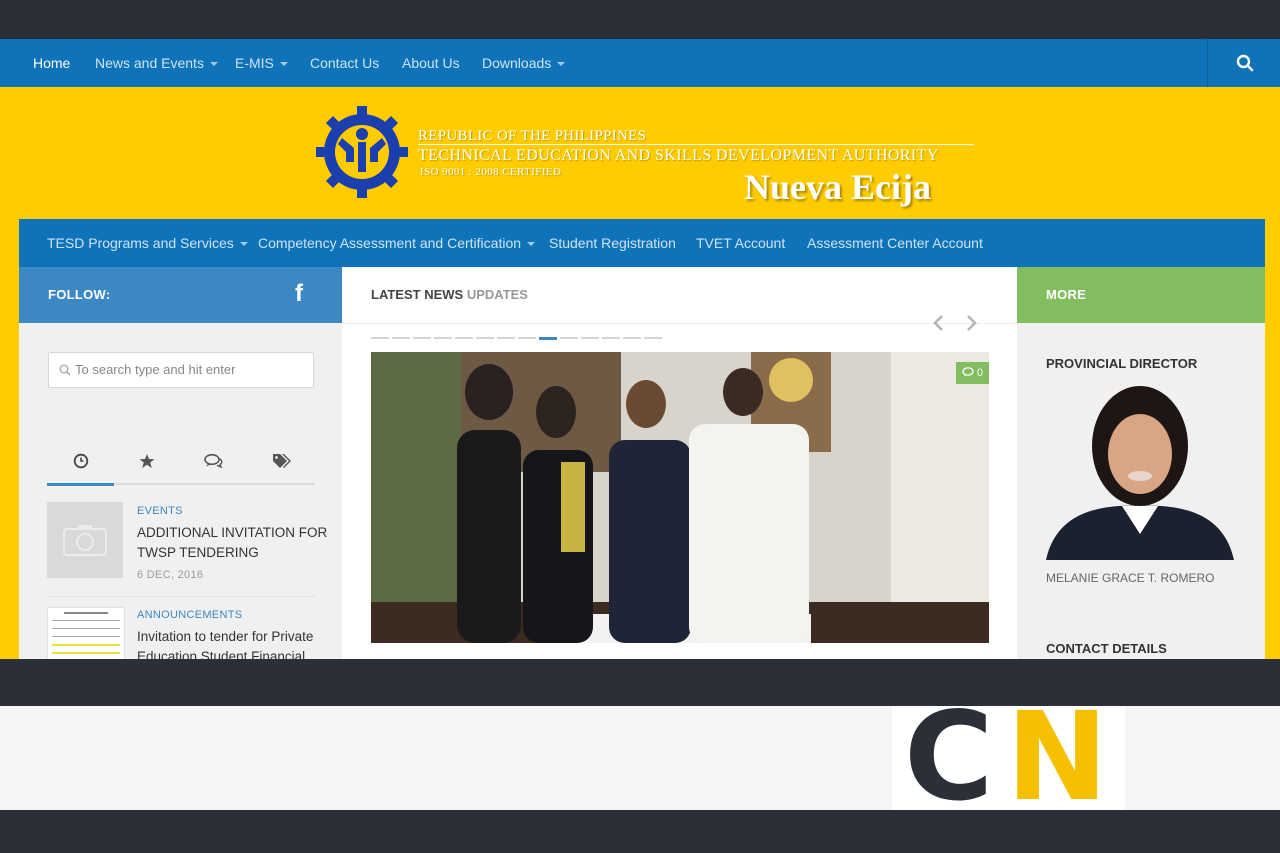 Image resolution: width=1280 pixels, height=853 pixels. What do you see at coordinates (160, 511) in the screenshot?
I see `post-category: EVENTS` at bounding box center [160, 511].